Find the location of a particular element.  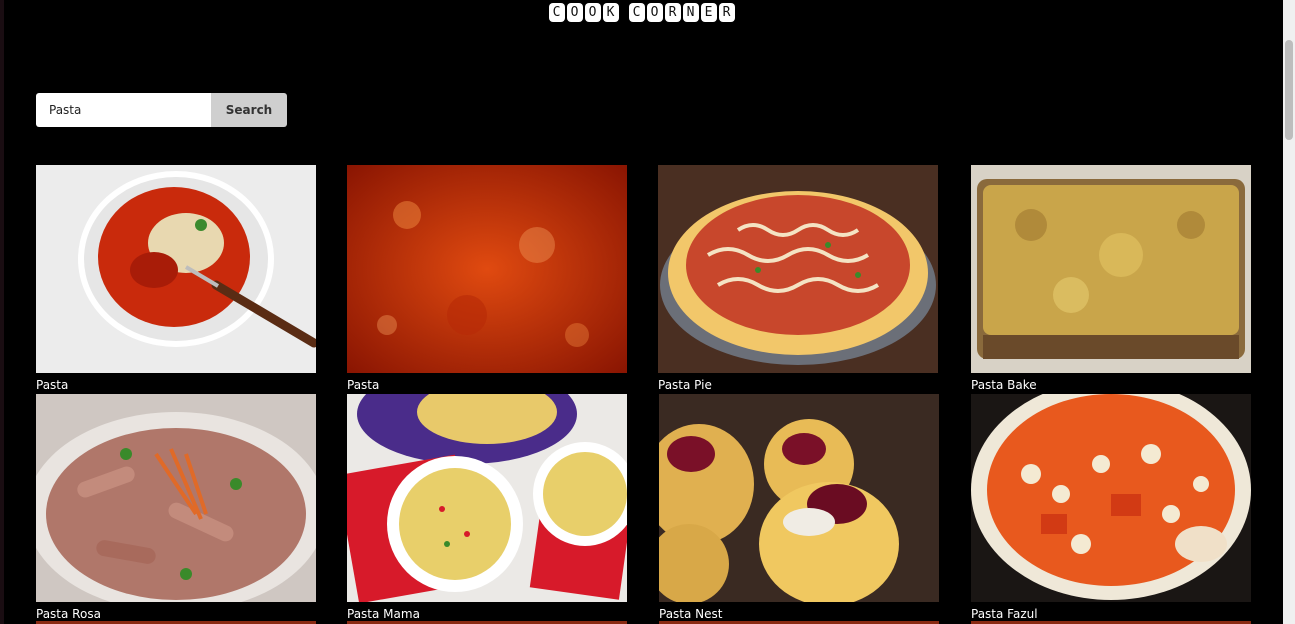

recipe-card: Pasta Mama is located at coordinates (487, 507).